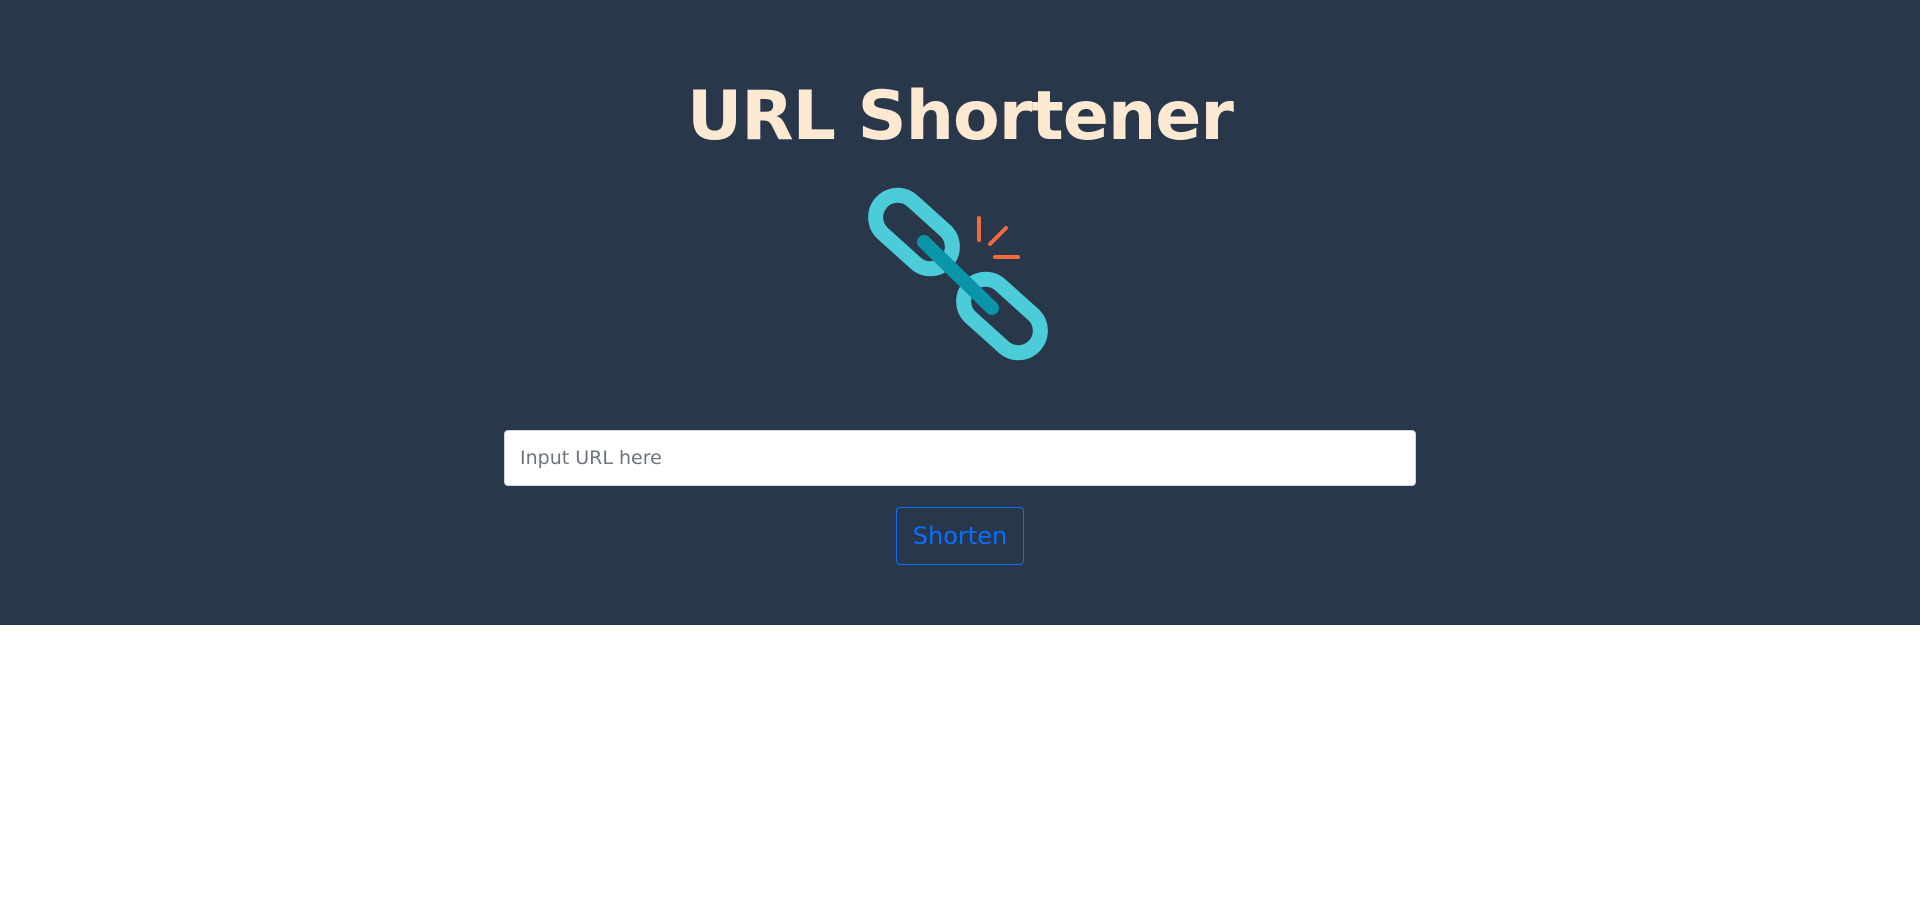 The height and width of the screenshot is (903, 1920). I want to click on broken-chain-link-icon, so click(958, 274).